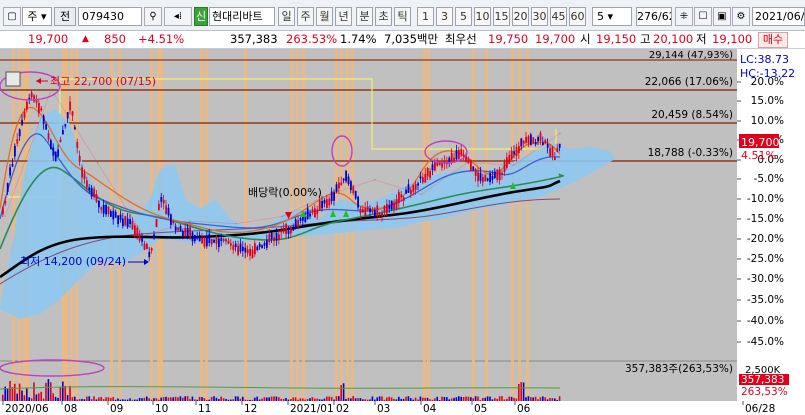 The height and width of the screenshot is (415, 805). I want to click on settings-icon: ⚙, so click(741, 16).